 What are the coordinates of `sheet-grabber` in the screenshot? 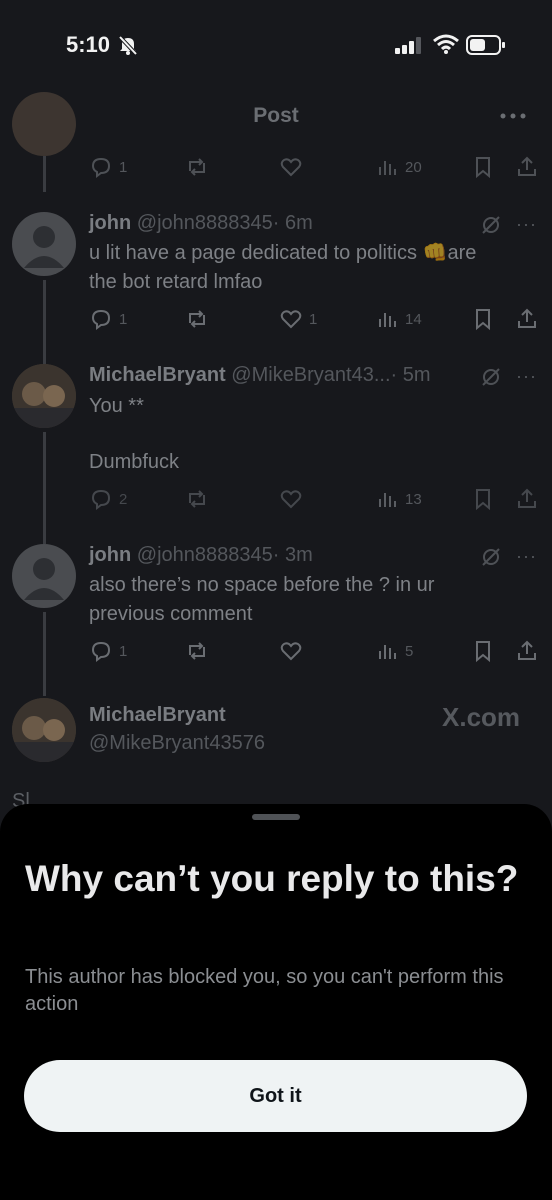 It's located at (276, 817).